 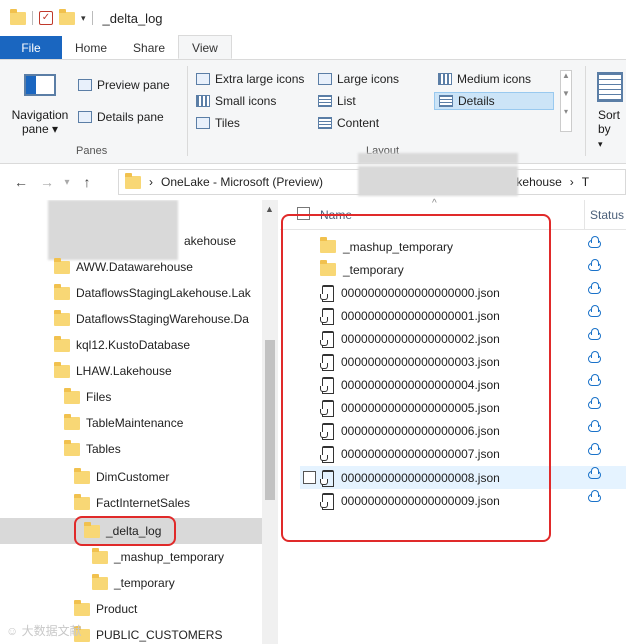 What do you see at coordinates (205, 47) in the screenshot?
I see `tab-view: View` at bounding box center [205, 47].